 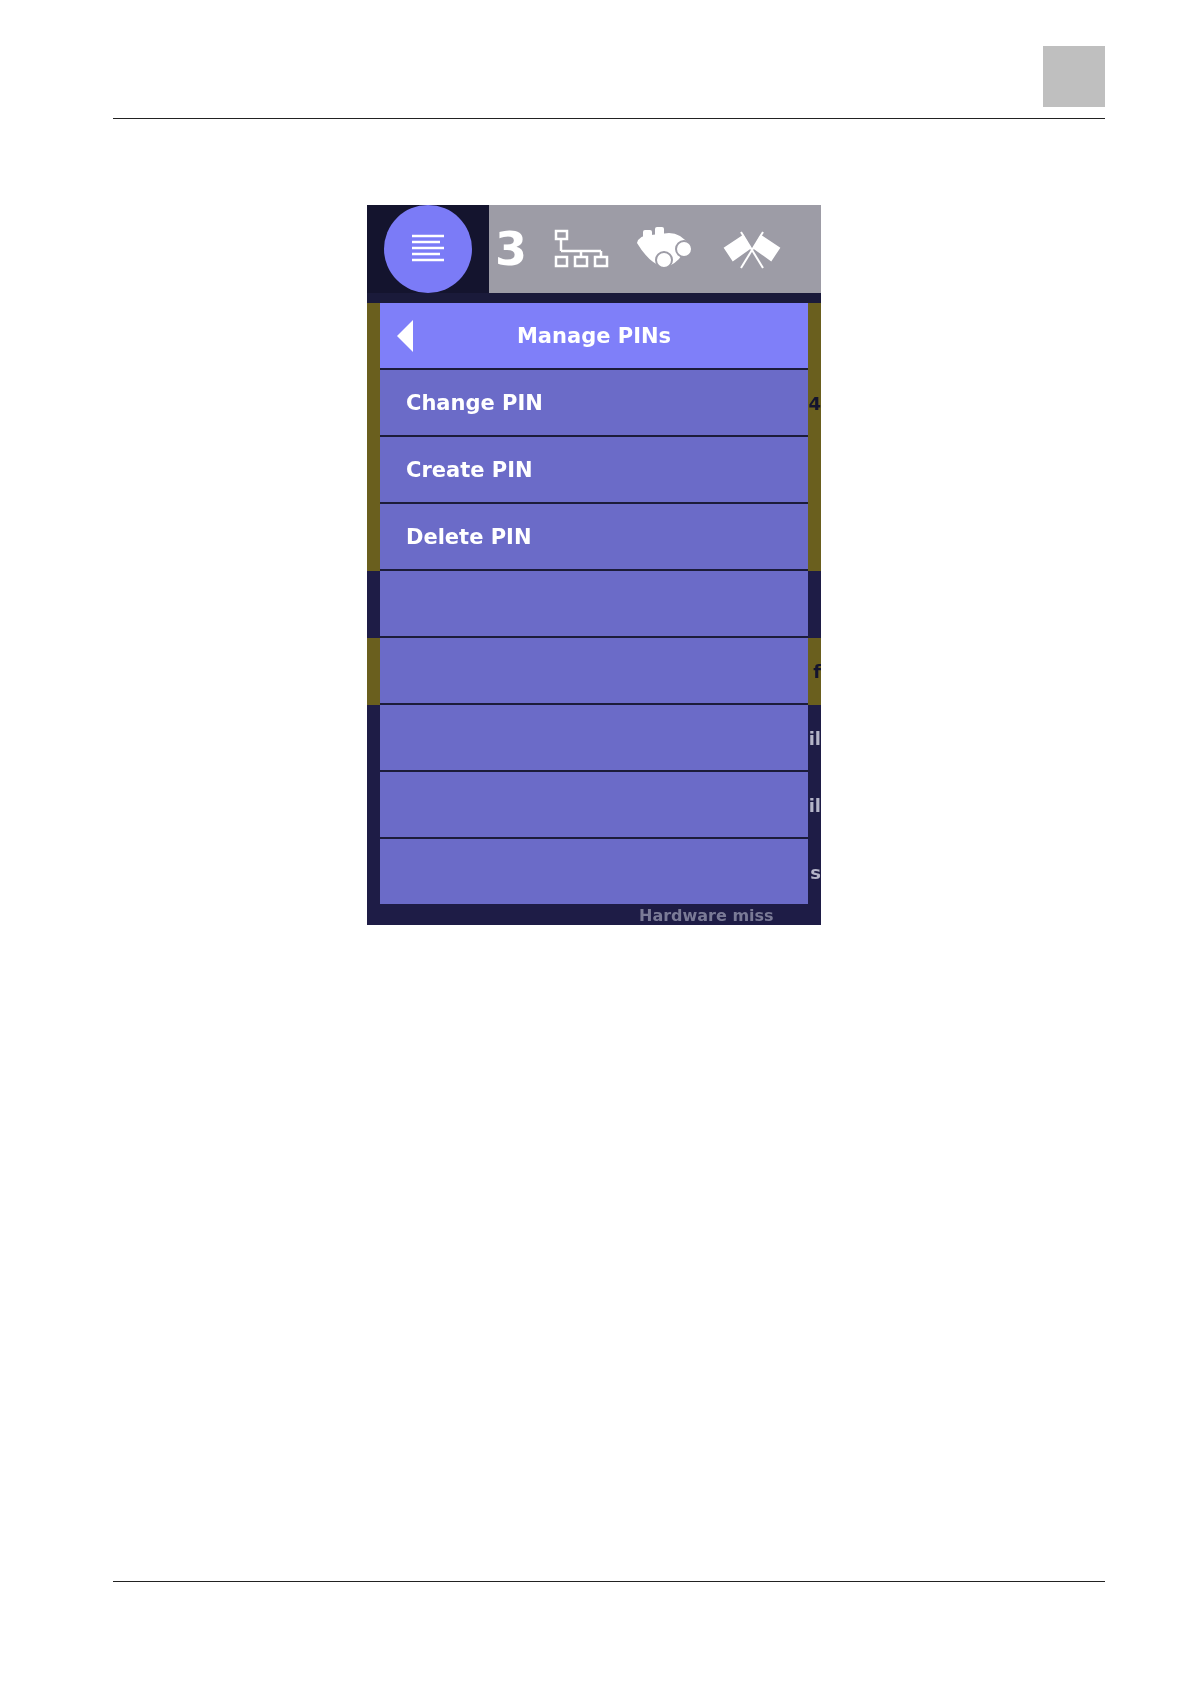 I want to click on background-text: 4, so click(x=814, y=403).